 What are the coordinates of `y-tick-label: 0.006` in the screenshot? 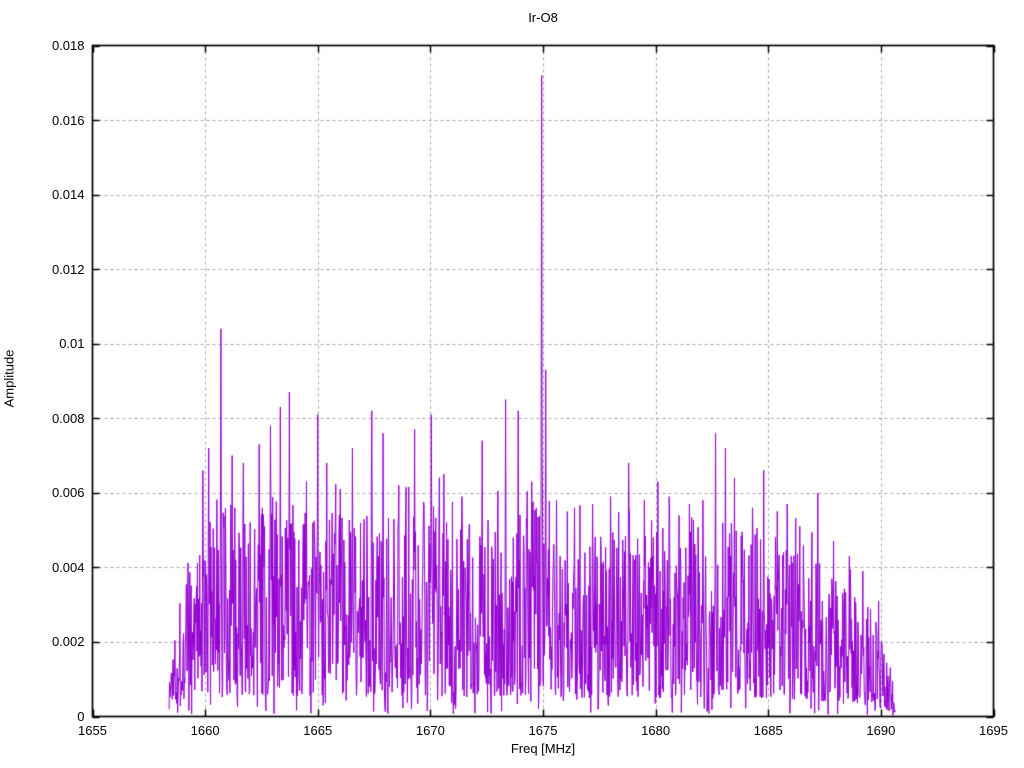 It's located at (68, 493).